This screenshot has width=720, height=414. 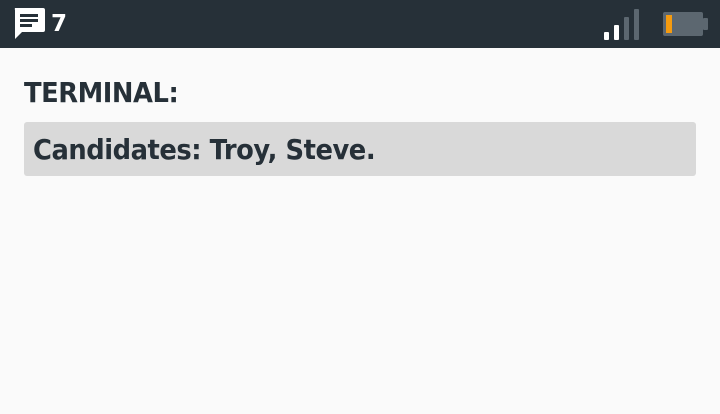 What do you see at coordinates (621, 24) in the screenshot?
I see `signal-strength-icon` at bounding box center [621, 24].